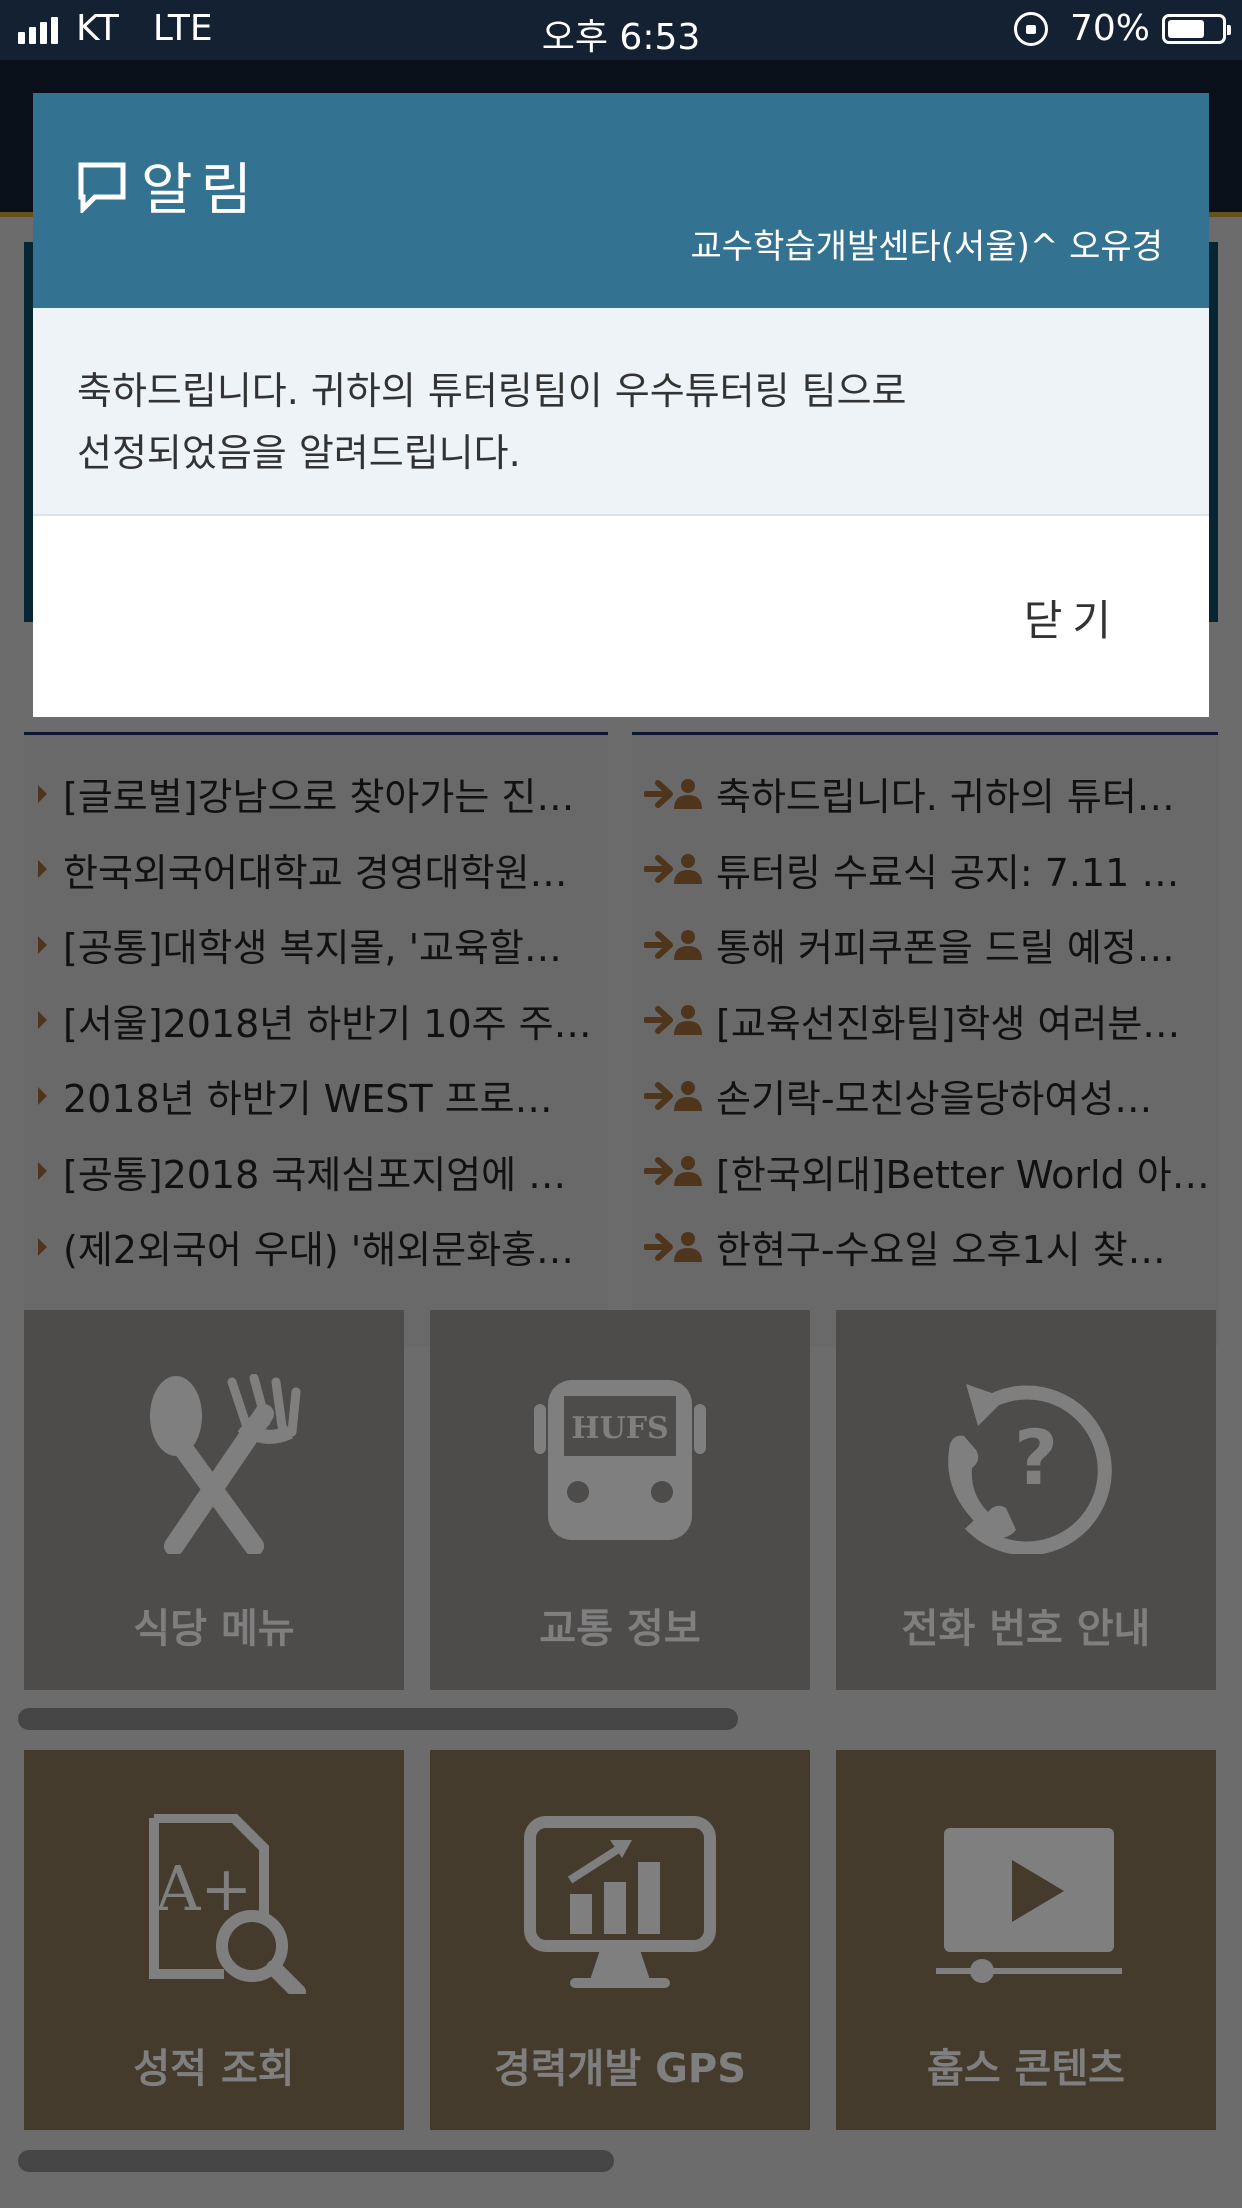 This screenshot has width=1242, height=2208. Describe the element at coordinates (492, 391) in the screenshot. I see `dialog-message-line1: 축하드립니다. 귀하의 튜터링팀이 우수튜터링 팀으로` at that location.